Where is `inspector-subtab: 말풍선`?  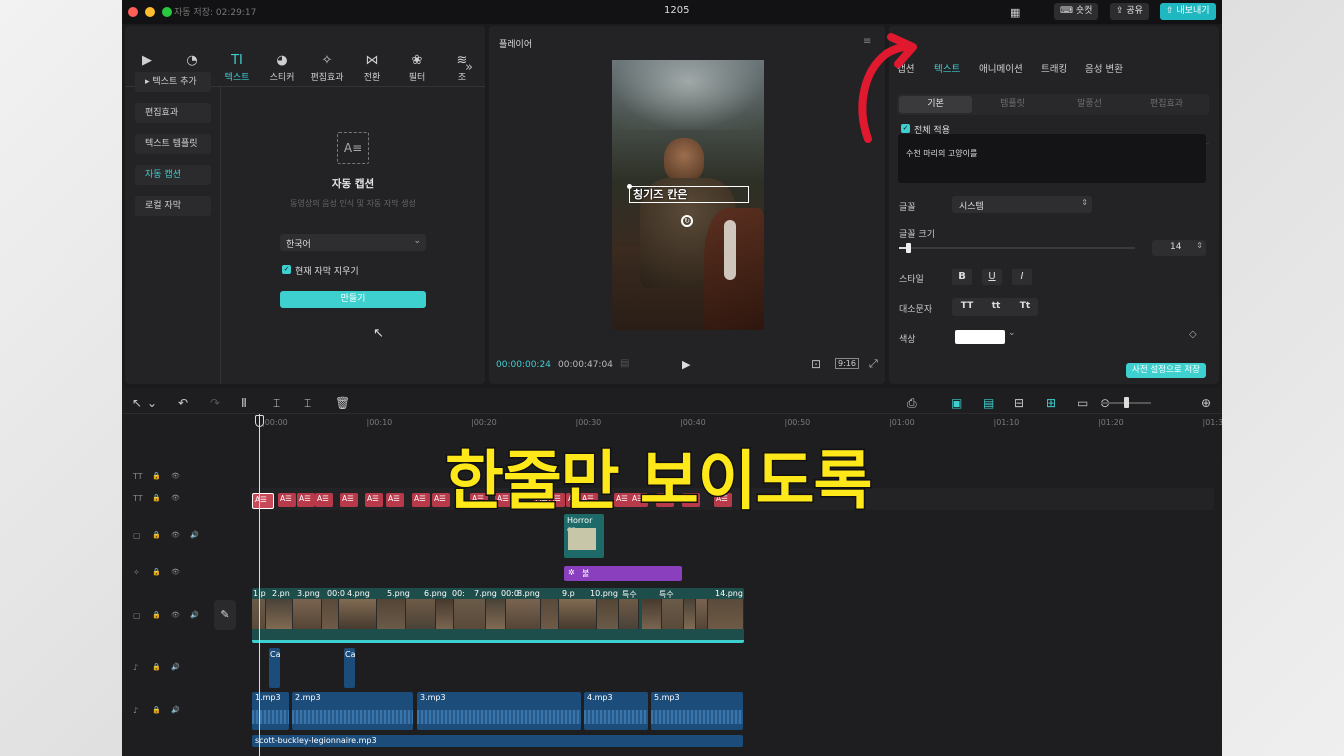 inspector-subtab: 말풍선 is located at coordinates (1089, 104).